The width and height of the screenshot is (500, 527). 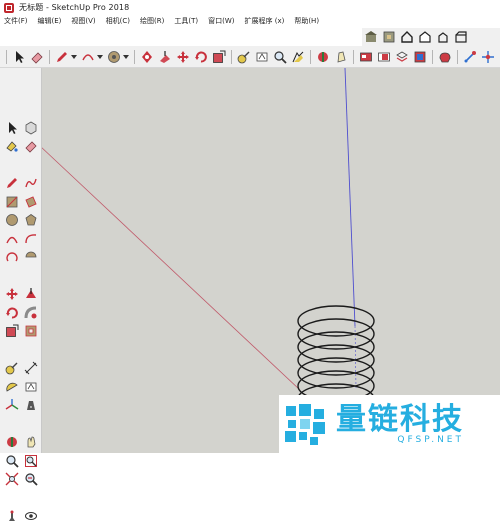 I want to click on rectangle-tool-icon, so click(x=11, y=201).